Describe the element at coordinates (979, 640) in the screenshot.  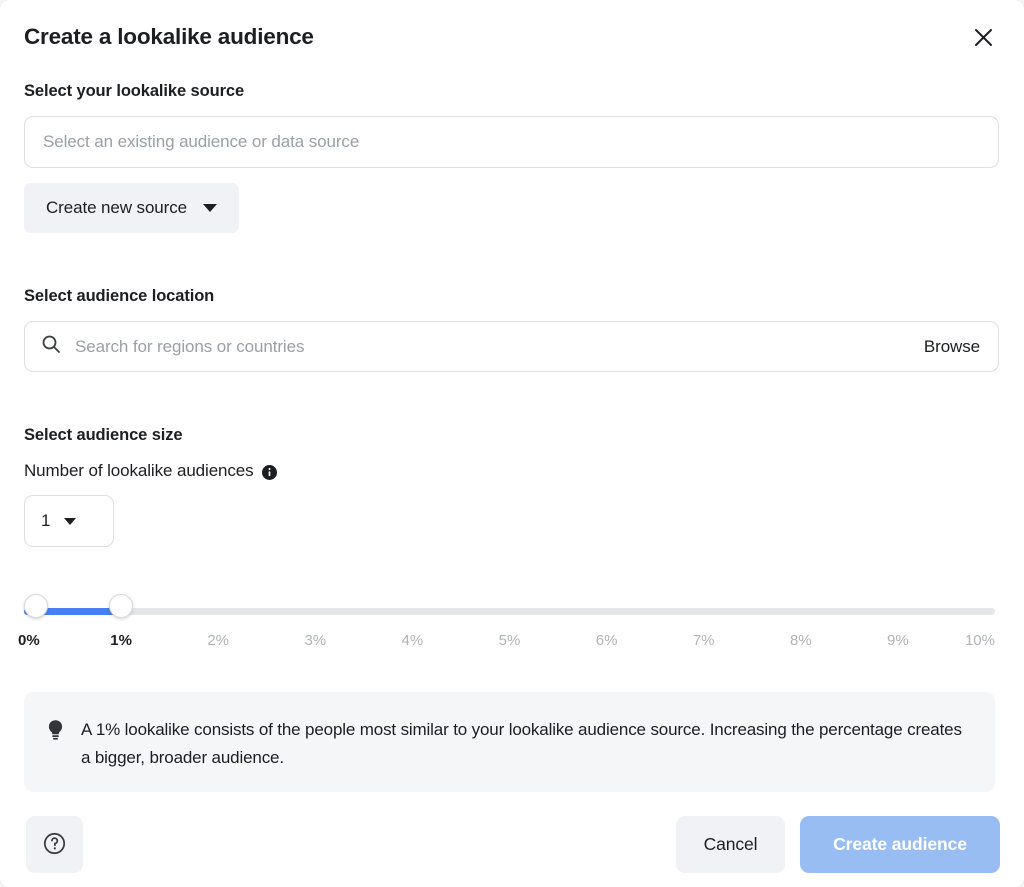
I see `slider-tick-10: 10%` at that location.